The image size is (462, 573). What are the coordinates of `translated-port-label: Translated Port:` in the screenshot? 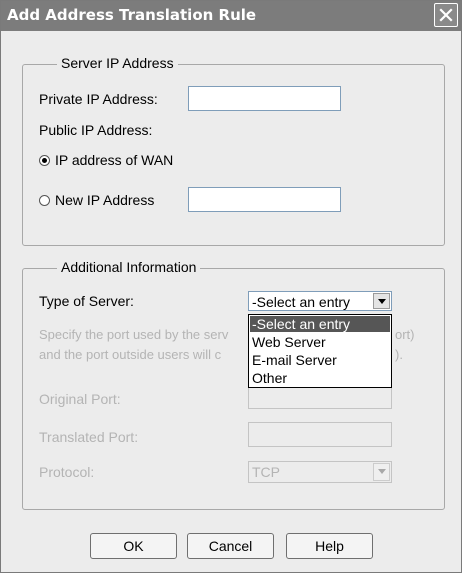 It's located at (89, 437).